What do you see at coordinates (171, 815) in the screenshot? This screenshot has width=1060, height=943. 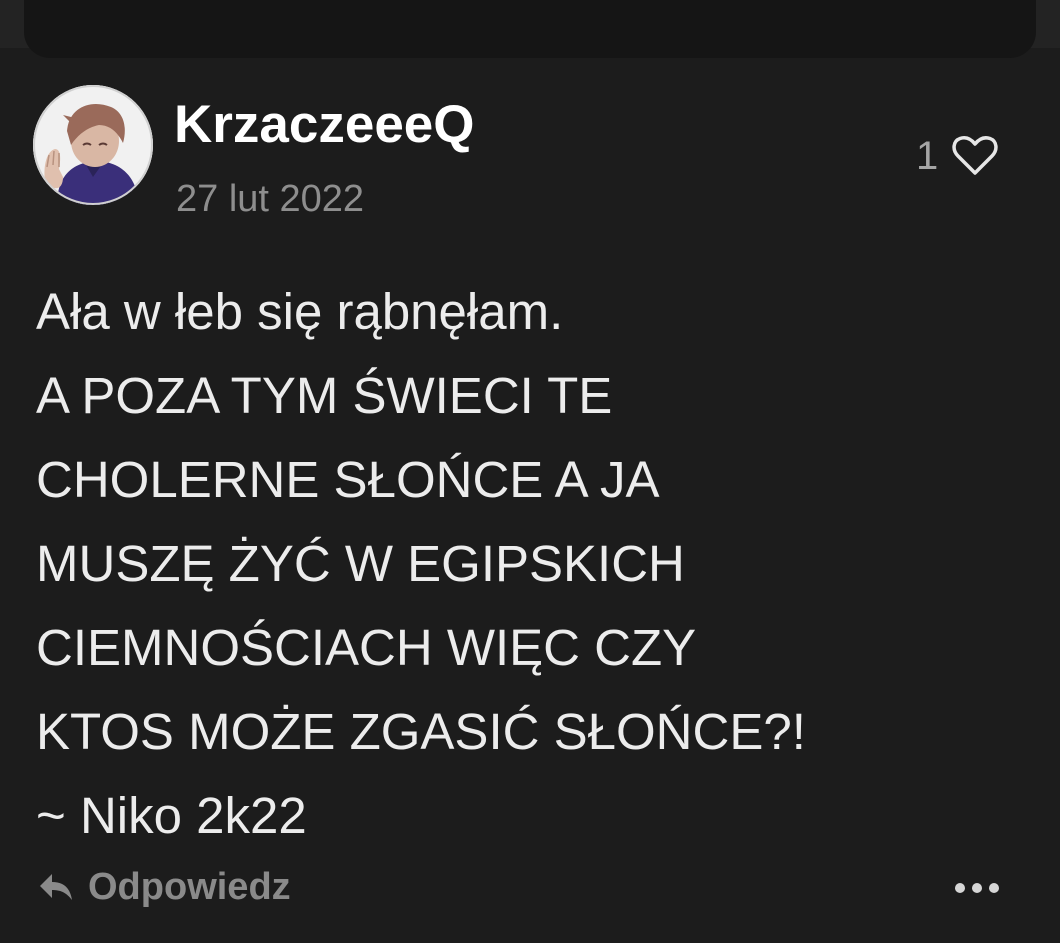 I see `post-line: ~ Niko 2k22` at bounding box center [171, 815].